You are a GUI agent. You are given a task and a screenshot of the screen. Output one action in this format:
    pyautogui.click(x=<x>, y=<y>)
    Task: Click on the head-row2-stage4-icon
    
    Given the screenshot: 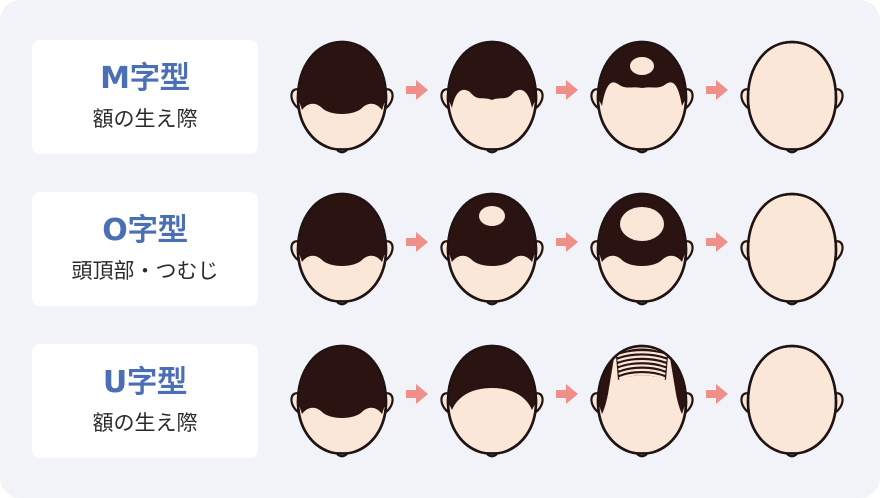 What is the action you would take?
    pyautogui.click(x=792, y=249)
    